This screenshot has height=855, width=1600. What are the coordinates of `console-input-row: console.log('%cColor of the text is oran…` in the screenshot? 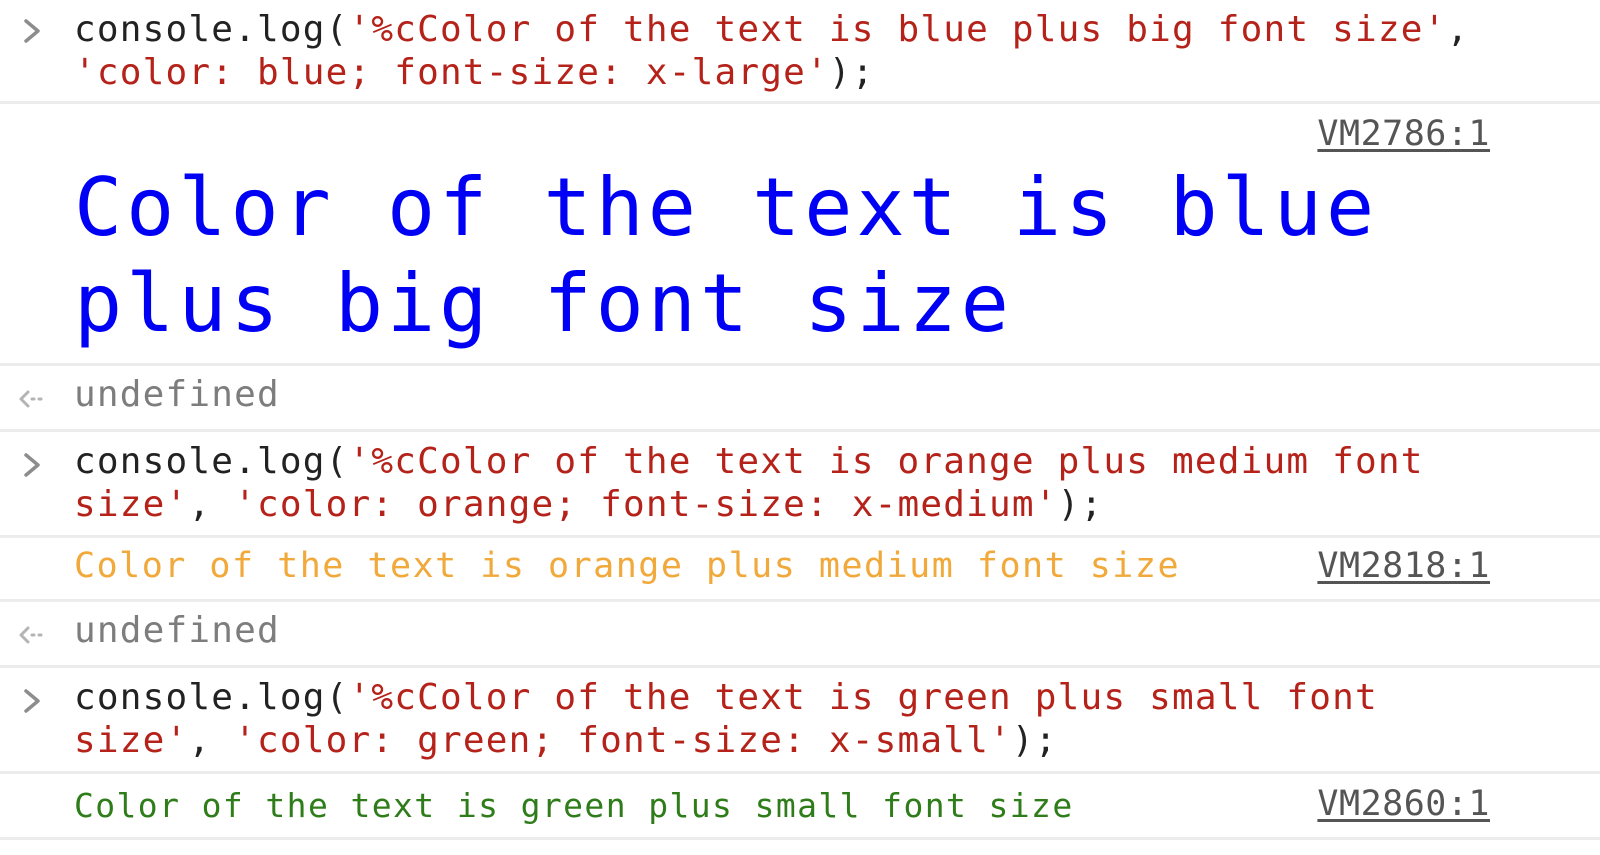 It's located at (800, 485).